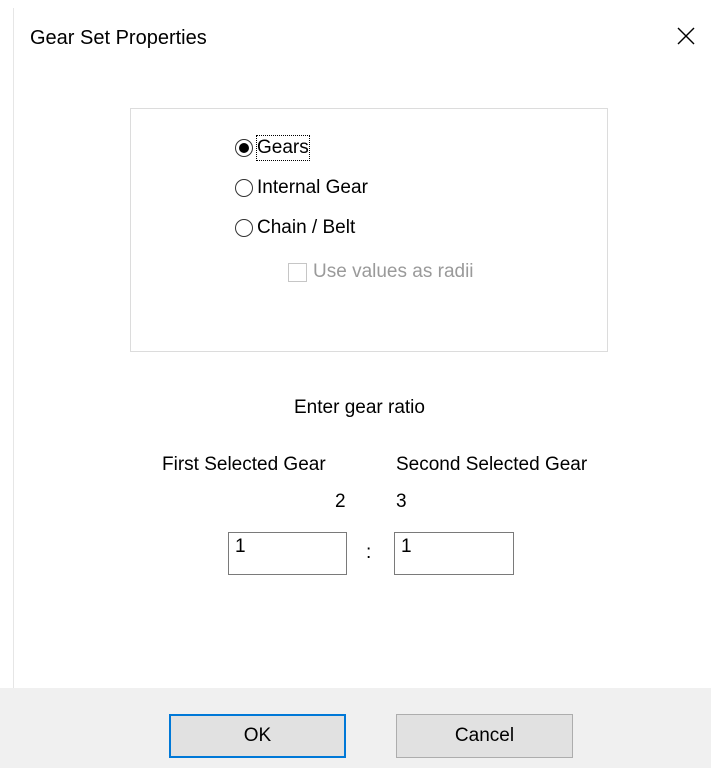  What do you see at coordinates (359, 407) in the screenshot?
I see `ratio-prompt: Enter gear ratio` at bounding box center [359, 407].